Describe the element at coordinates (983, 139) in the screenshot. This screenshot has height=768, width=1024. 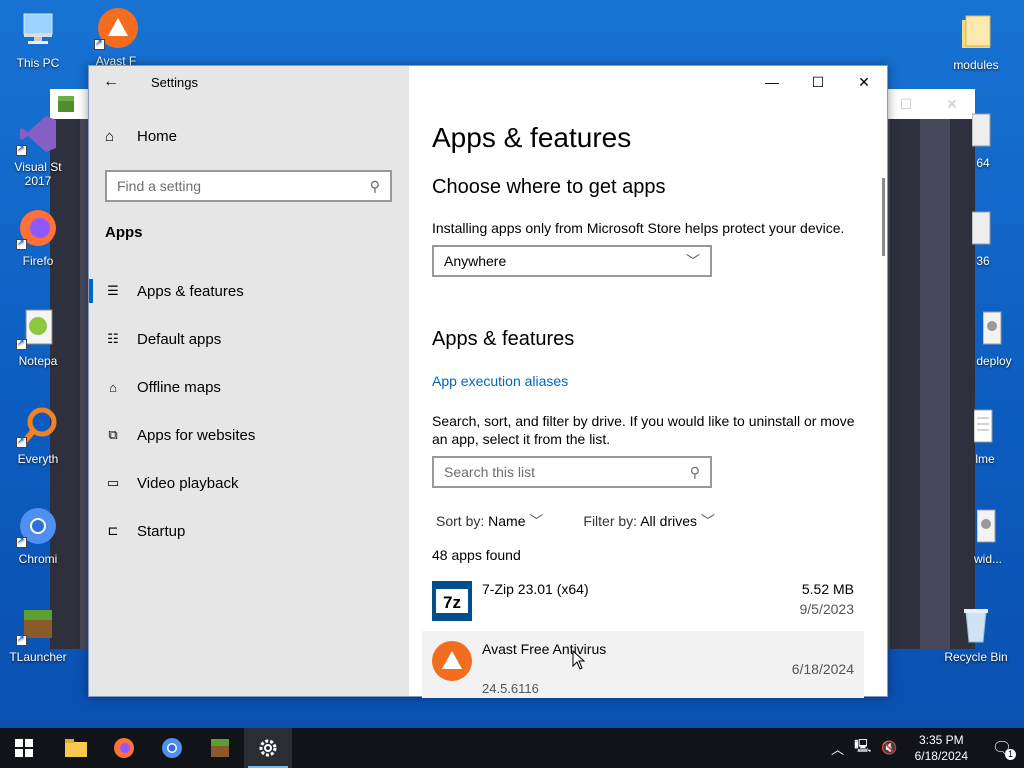
I see `desktop-icon-64: 64` at that location.